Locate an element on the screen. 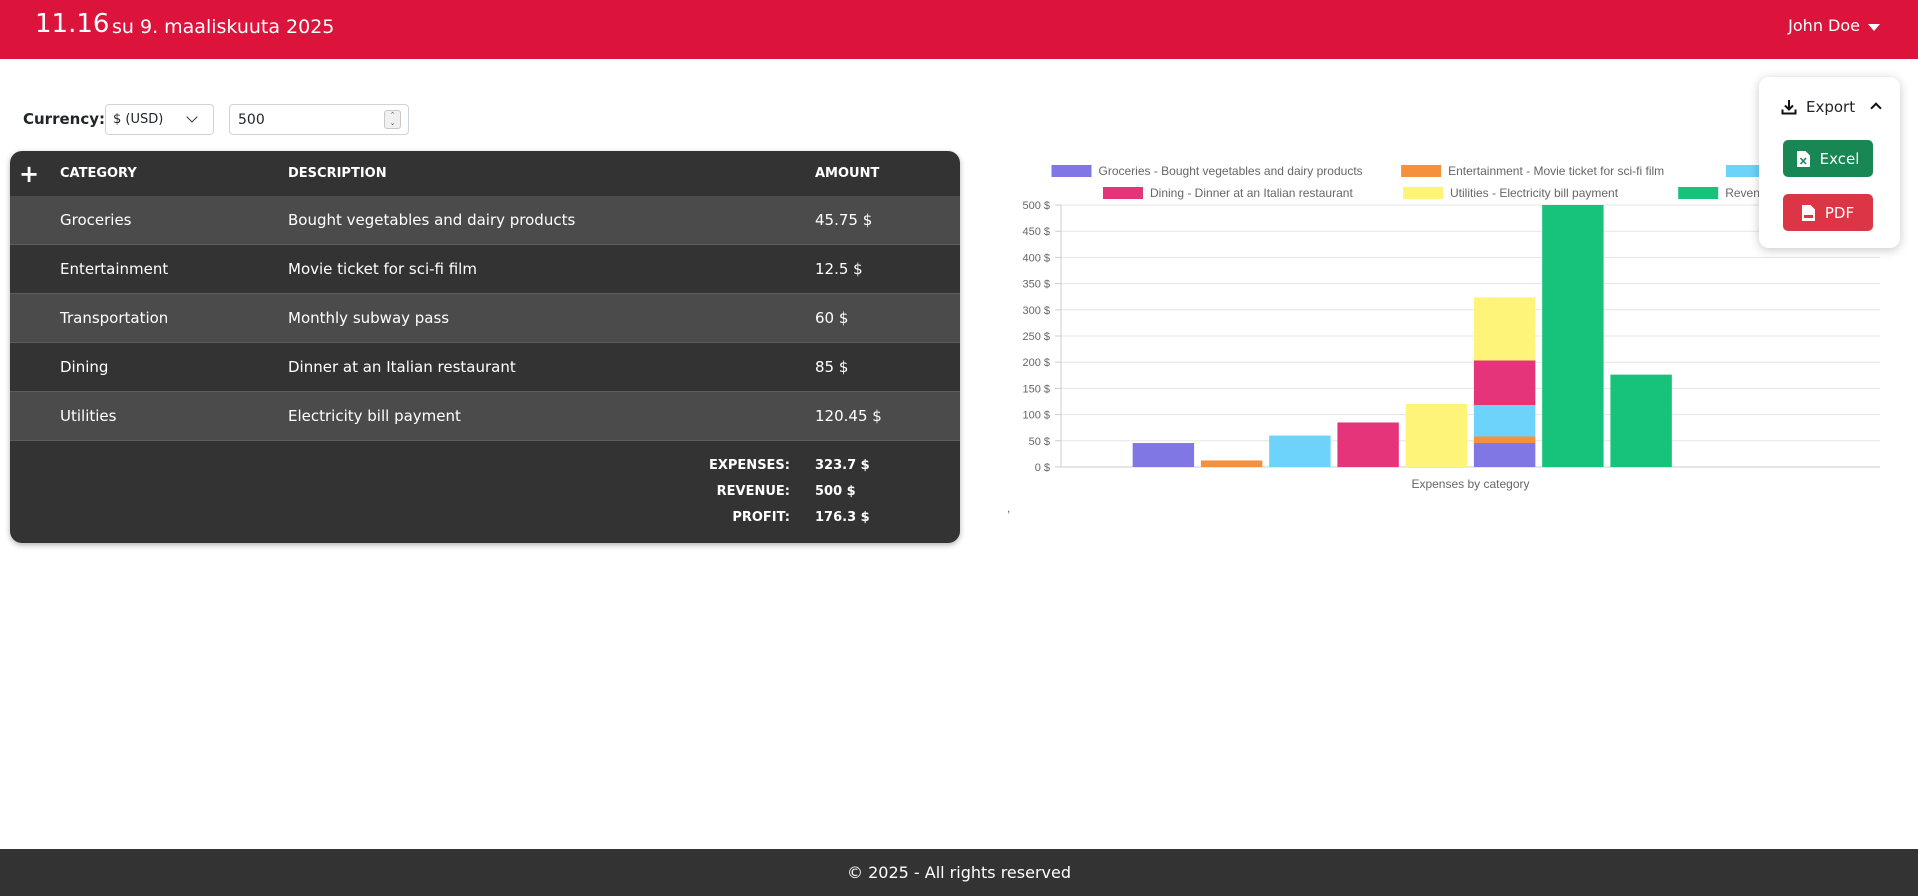 The width and height of the screenshot is (1918, 896). export-panel: Export Excel PDF is located at coordinates (1829, 162).